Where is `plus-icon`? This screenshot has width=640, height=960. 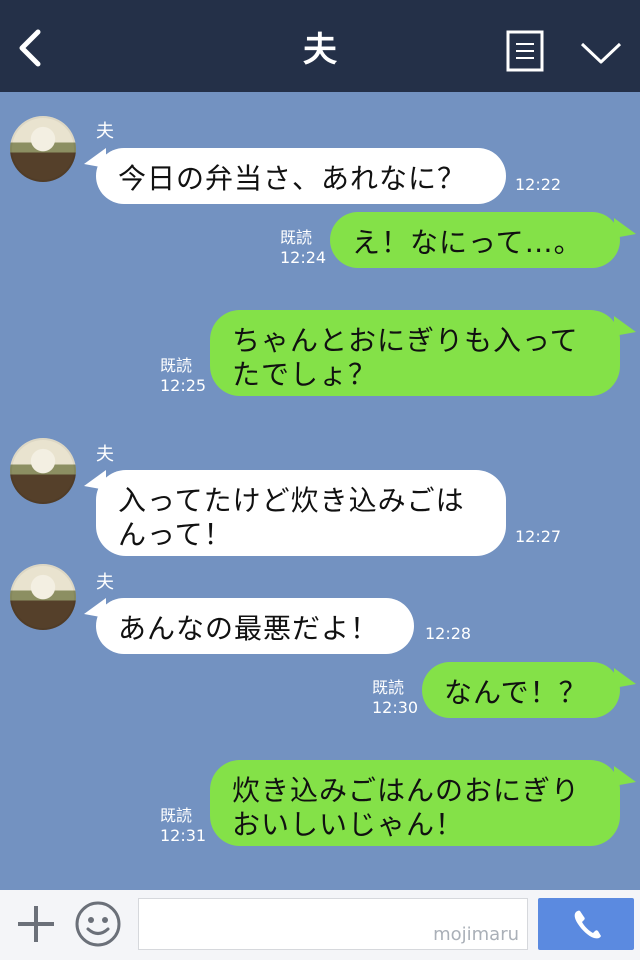
plus-icon is located at coordinates (36, 924).